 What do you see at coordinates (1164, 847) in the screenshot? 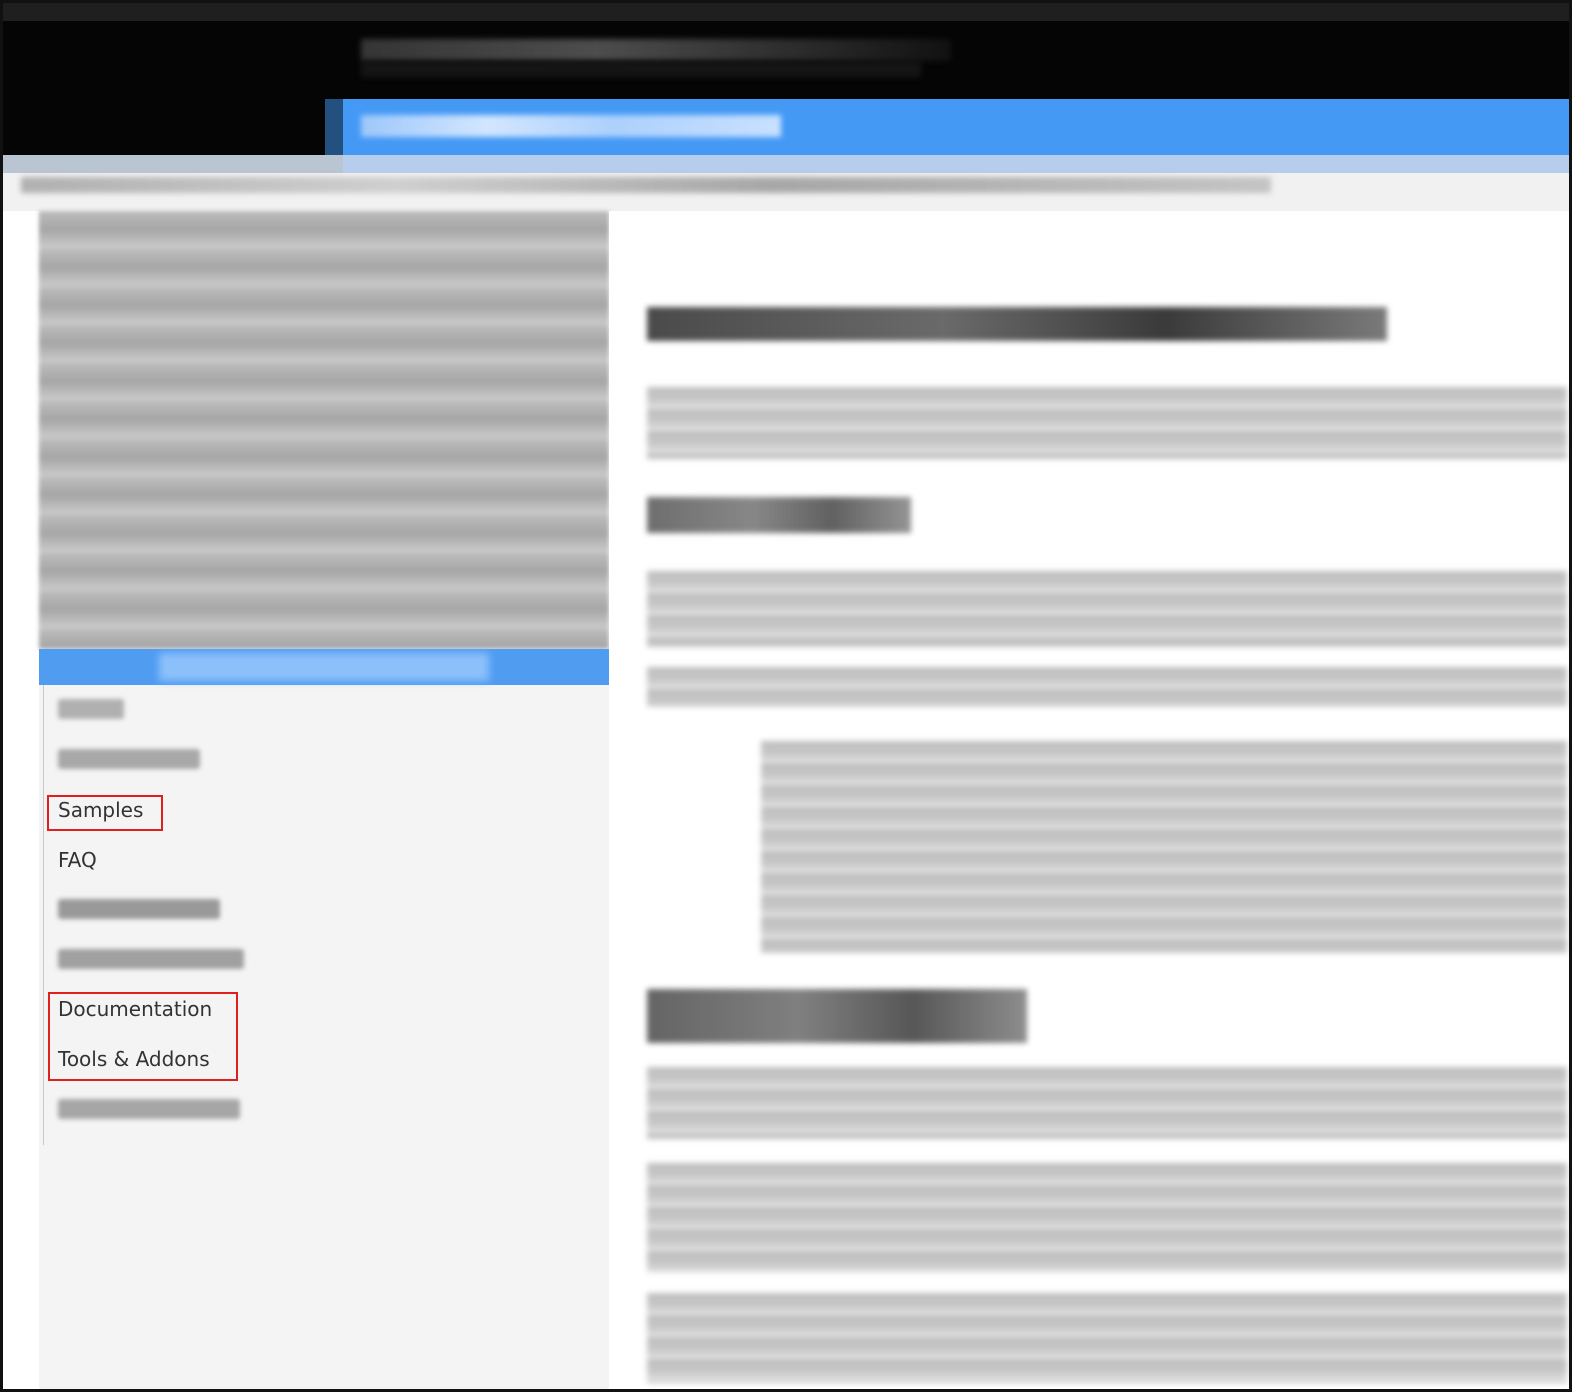
I see `indented-block-obscured` at bounding box center [1164, 847].